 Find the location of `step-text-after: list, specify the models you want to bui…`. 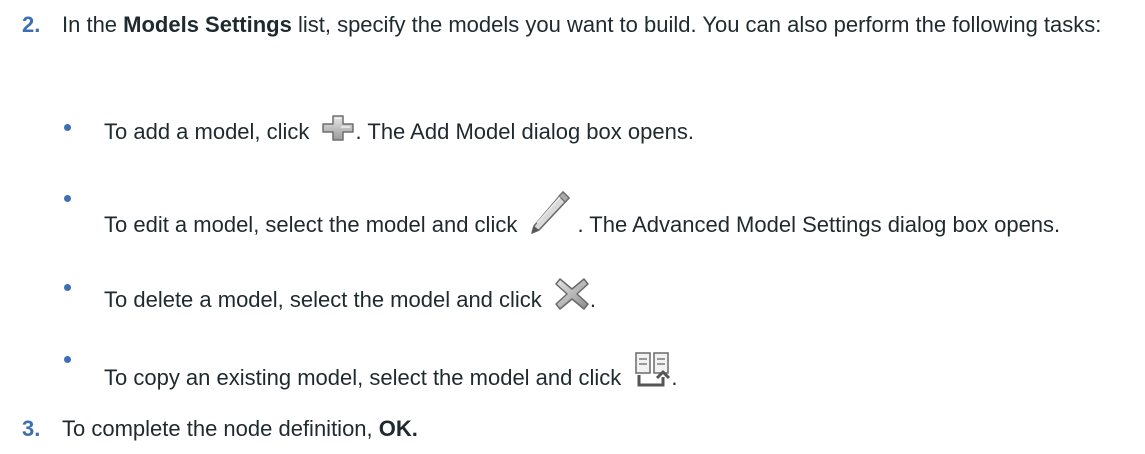

step-text-after: list, specify the models you want to bui… is located at coordinates (696, 24).